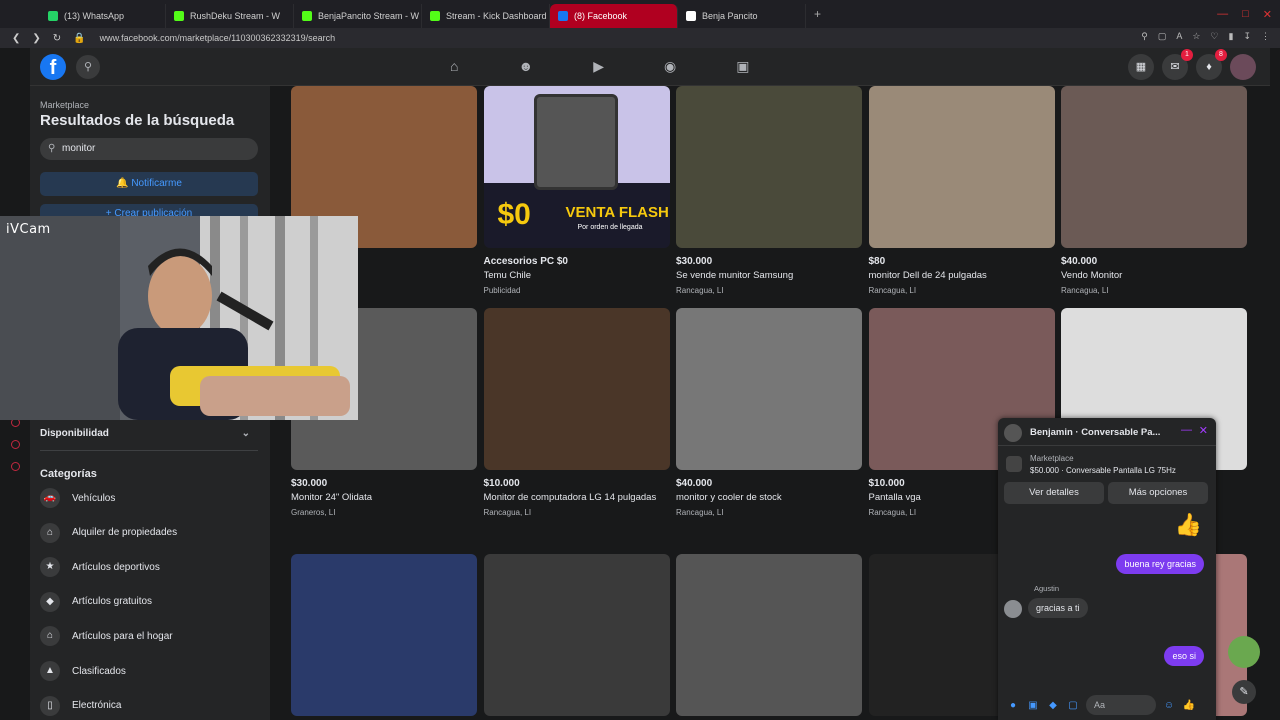  I want to click on listing-title: Vendo Monitor, so click(1092, 275).